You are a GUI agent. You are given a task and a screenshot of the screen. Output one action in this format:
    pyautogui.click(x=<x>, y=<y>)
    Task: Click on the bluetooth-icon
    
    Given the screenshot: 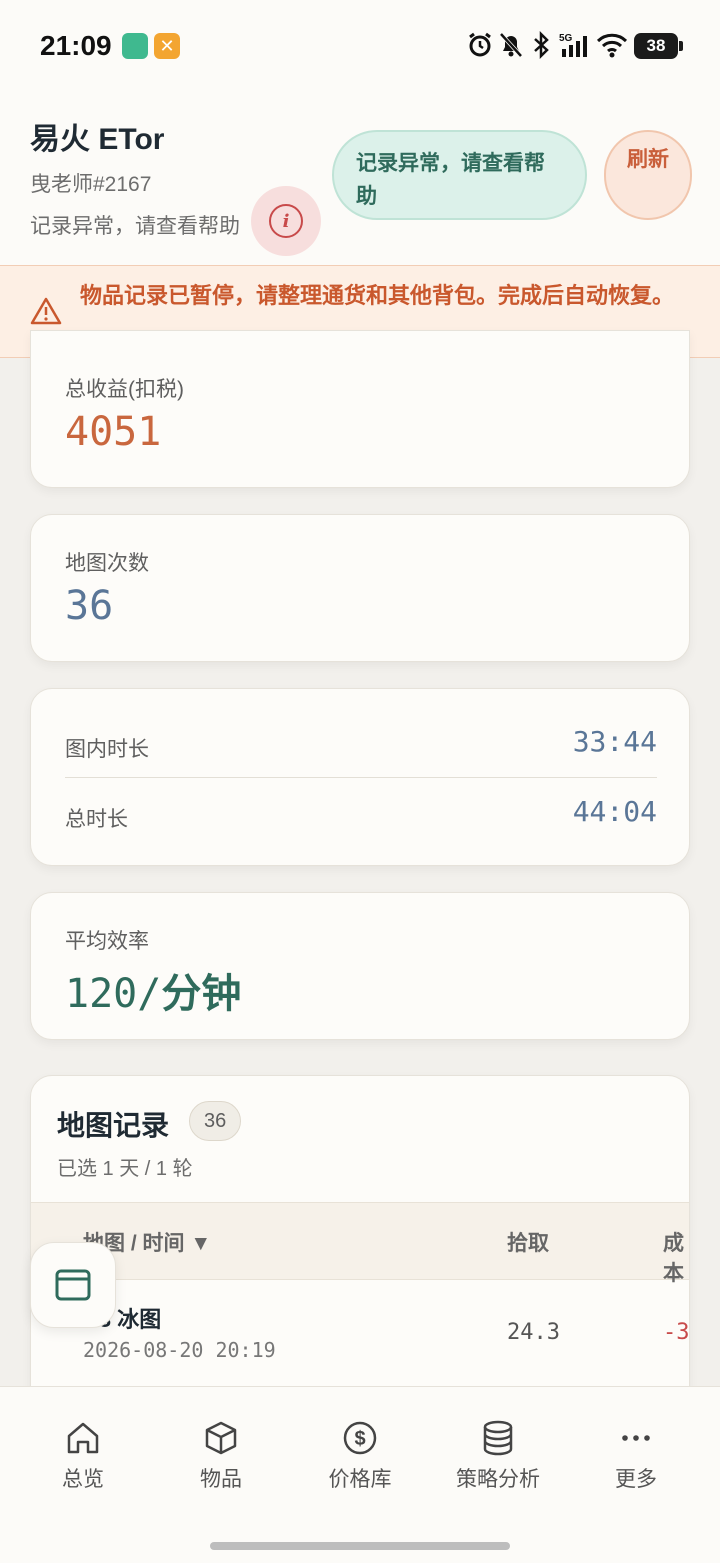 What is the action you would take?
    pyautogui.click(x=541, y=45)
    